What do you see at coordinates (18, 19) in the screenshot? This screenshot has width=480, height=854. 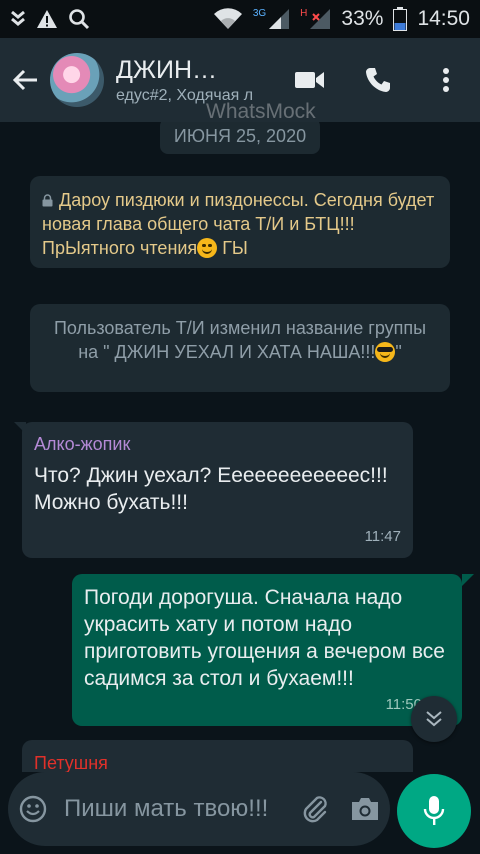 I see `notification-chevrons-icon` at bounding box center [18, 19].